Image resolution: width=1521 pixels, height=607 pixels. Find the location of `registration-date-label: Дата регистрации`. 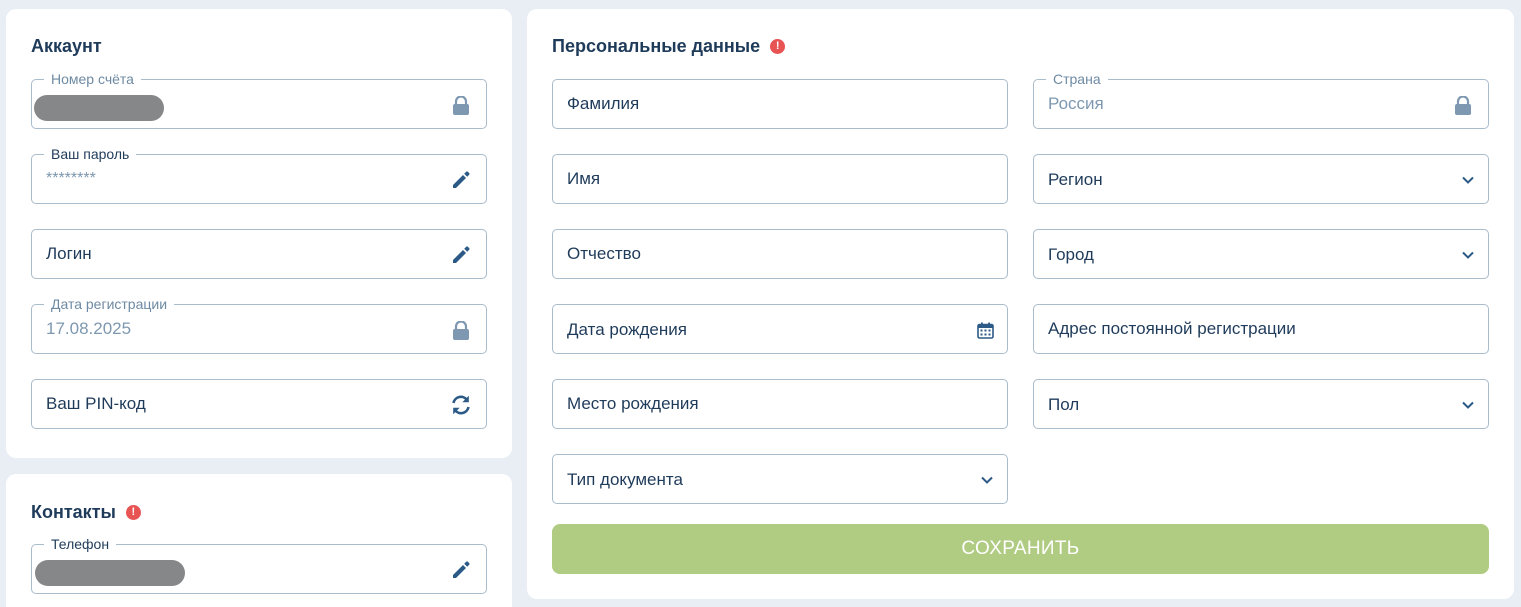

registration-date-label: Дата регистрации is located at coordinates (109, 304).